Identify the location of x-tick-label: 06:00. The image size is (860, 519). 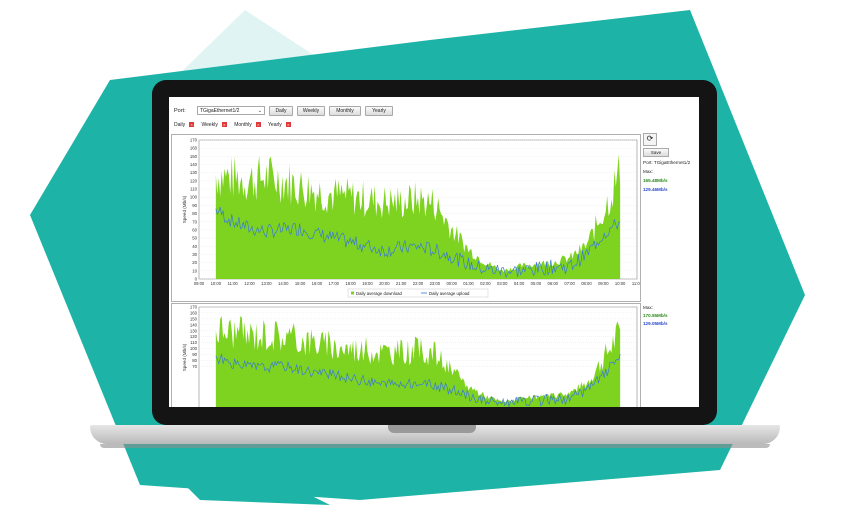
(553, 283).